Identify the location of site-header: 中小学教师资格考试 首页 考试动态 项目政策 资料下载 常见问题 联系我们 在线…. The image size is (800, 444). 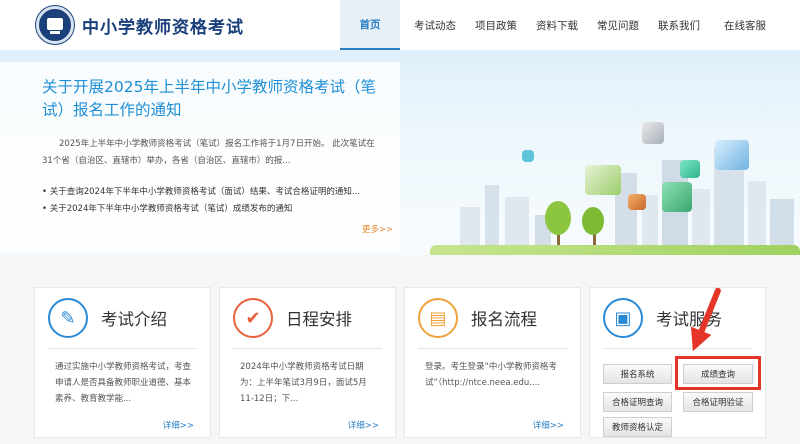
(400, 25).